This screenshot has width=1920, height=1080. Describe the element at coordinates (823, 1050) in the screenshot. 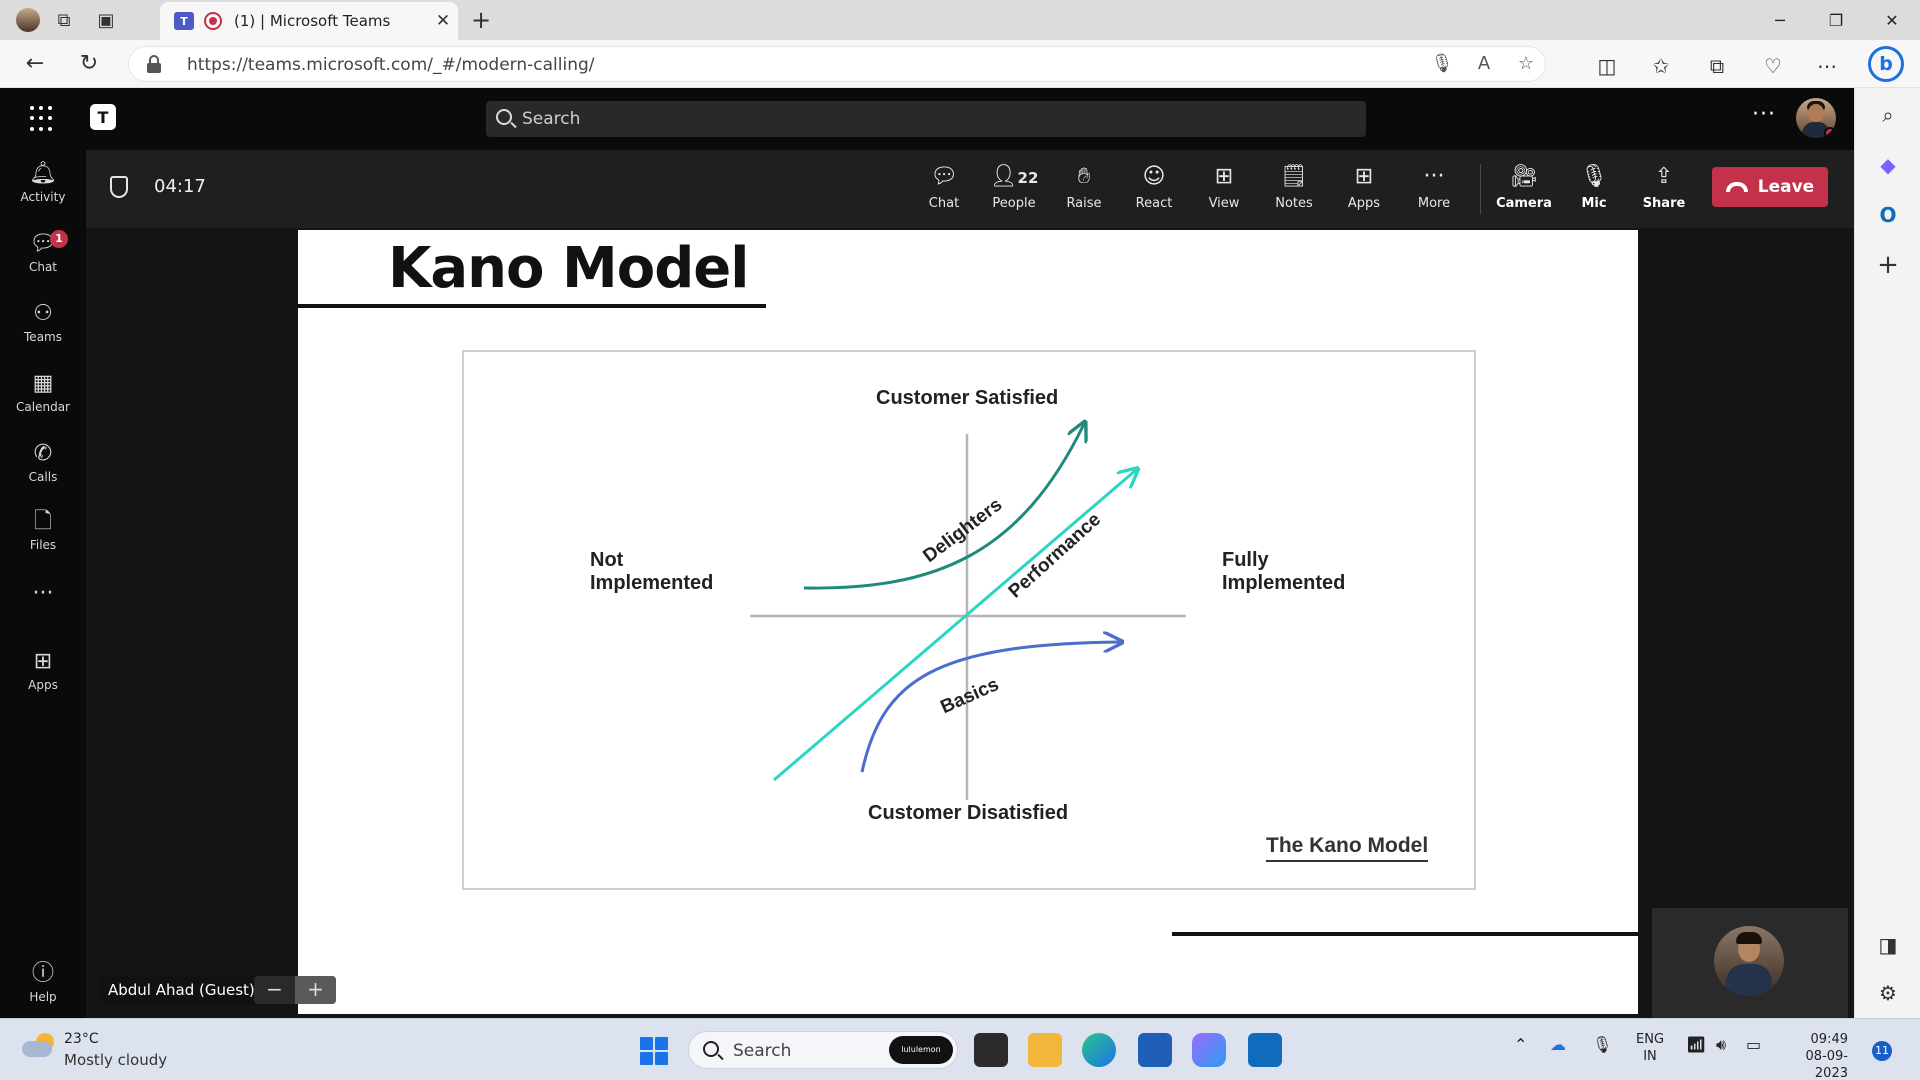

I see `taskbar-search: Search lululemon` at that location.